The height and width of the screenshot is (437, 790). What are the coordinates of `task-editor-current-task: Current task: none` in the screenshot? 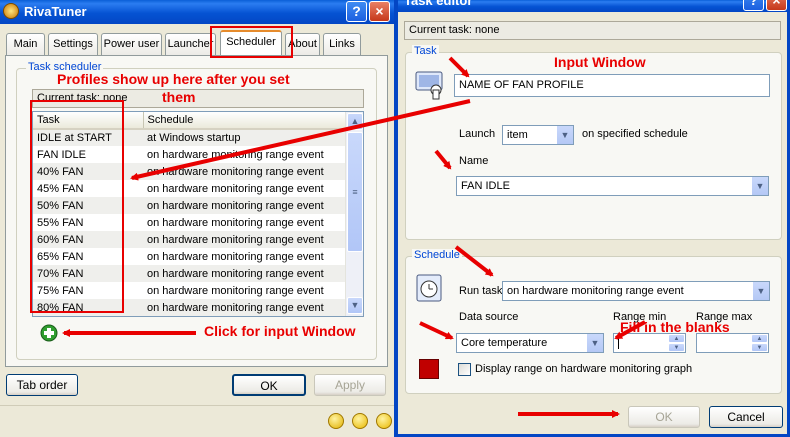 It's located at (592, 30).